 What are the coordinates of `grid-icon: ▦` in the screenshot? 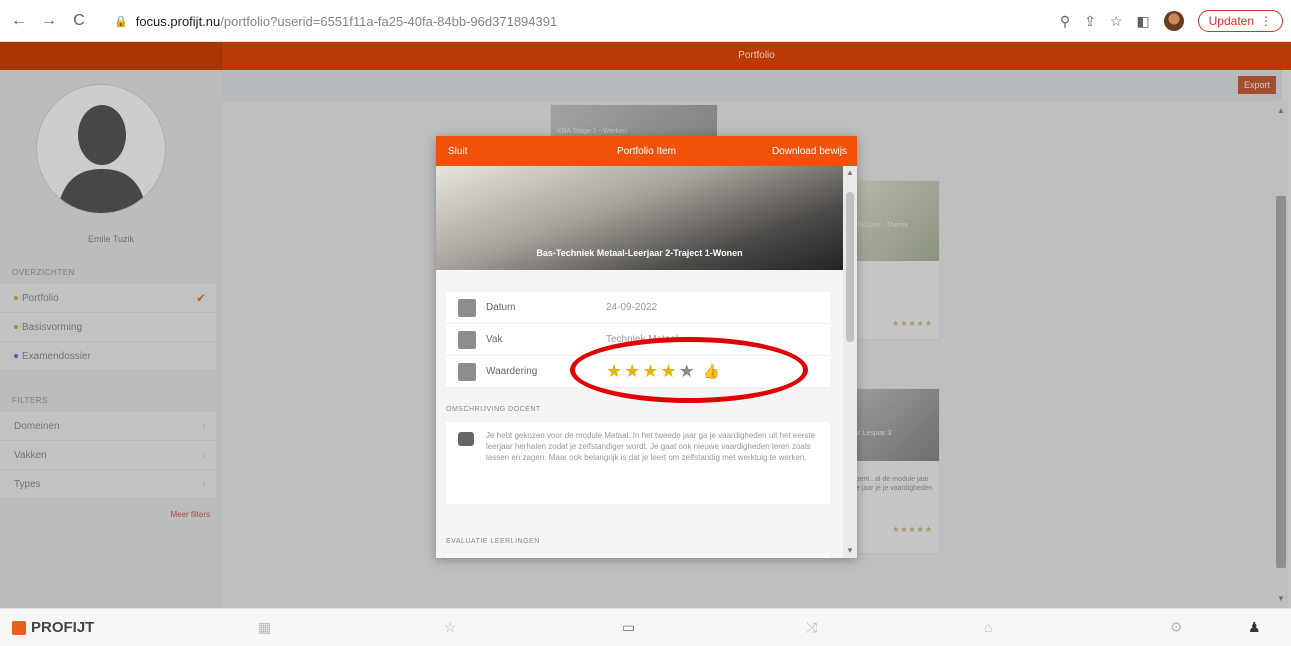 It's located at (264, 627).